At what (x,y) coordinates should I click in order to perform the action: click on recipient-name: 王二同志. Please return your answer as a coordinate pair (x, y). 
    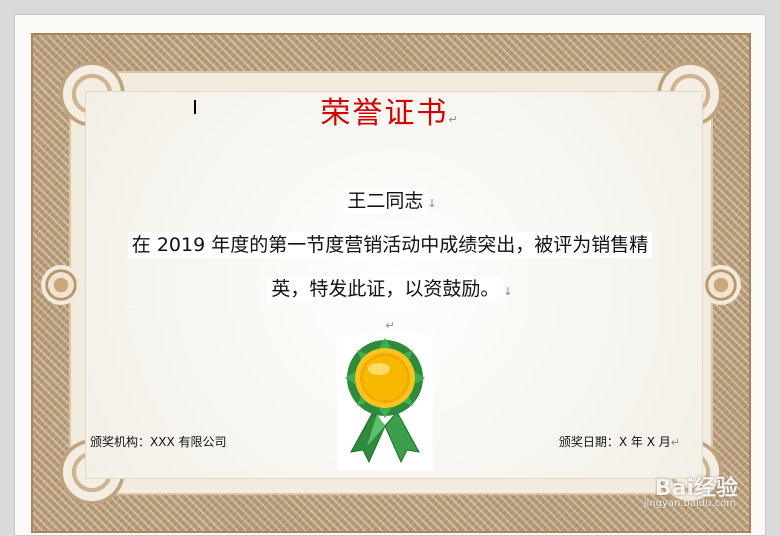
    Looking at the image, I should click on (385, 201).